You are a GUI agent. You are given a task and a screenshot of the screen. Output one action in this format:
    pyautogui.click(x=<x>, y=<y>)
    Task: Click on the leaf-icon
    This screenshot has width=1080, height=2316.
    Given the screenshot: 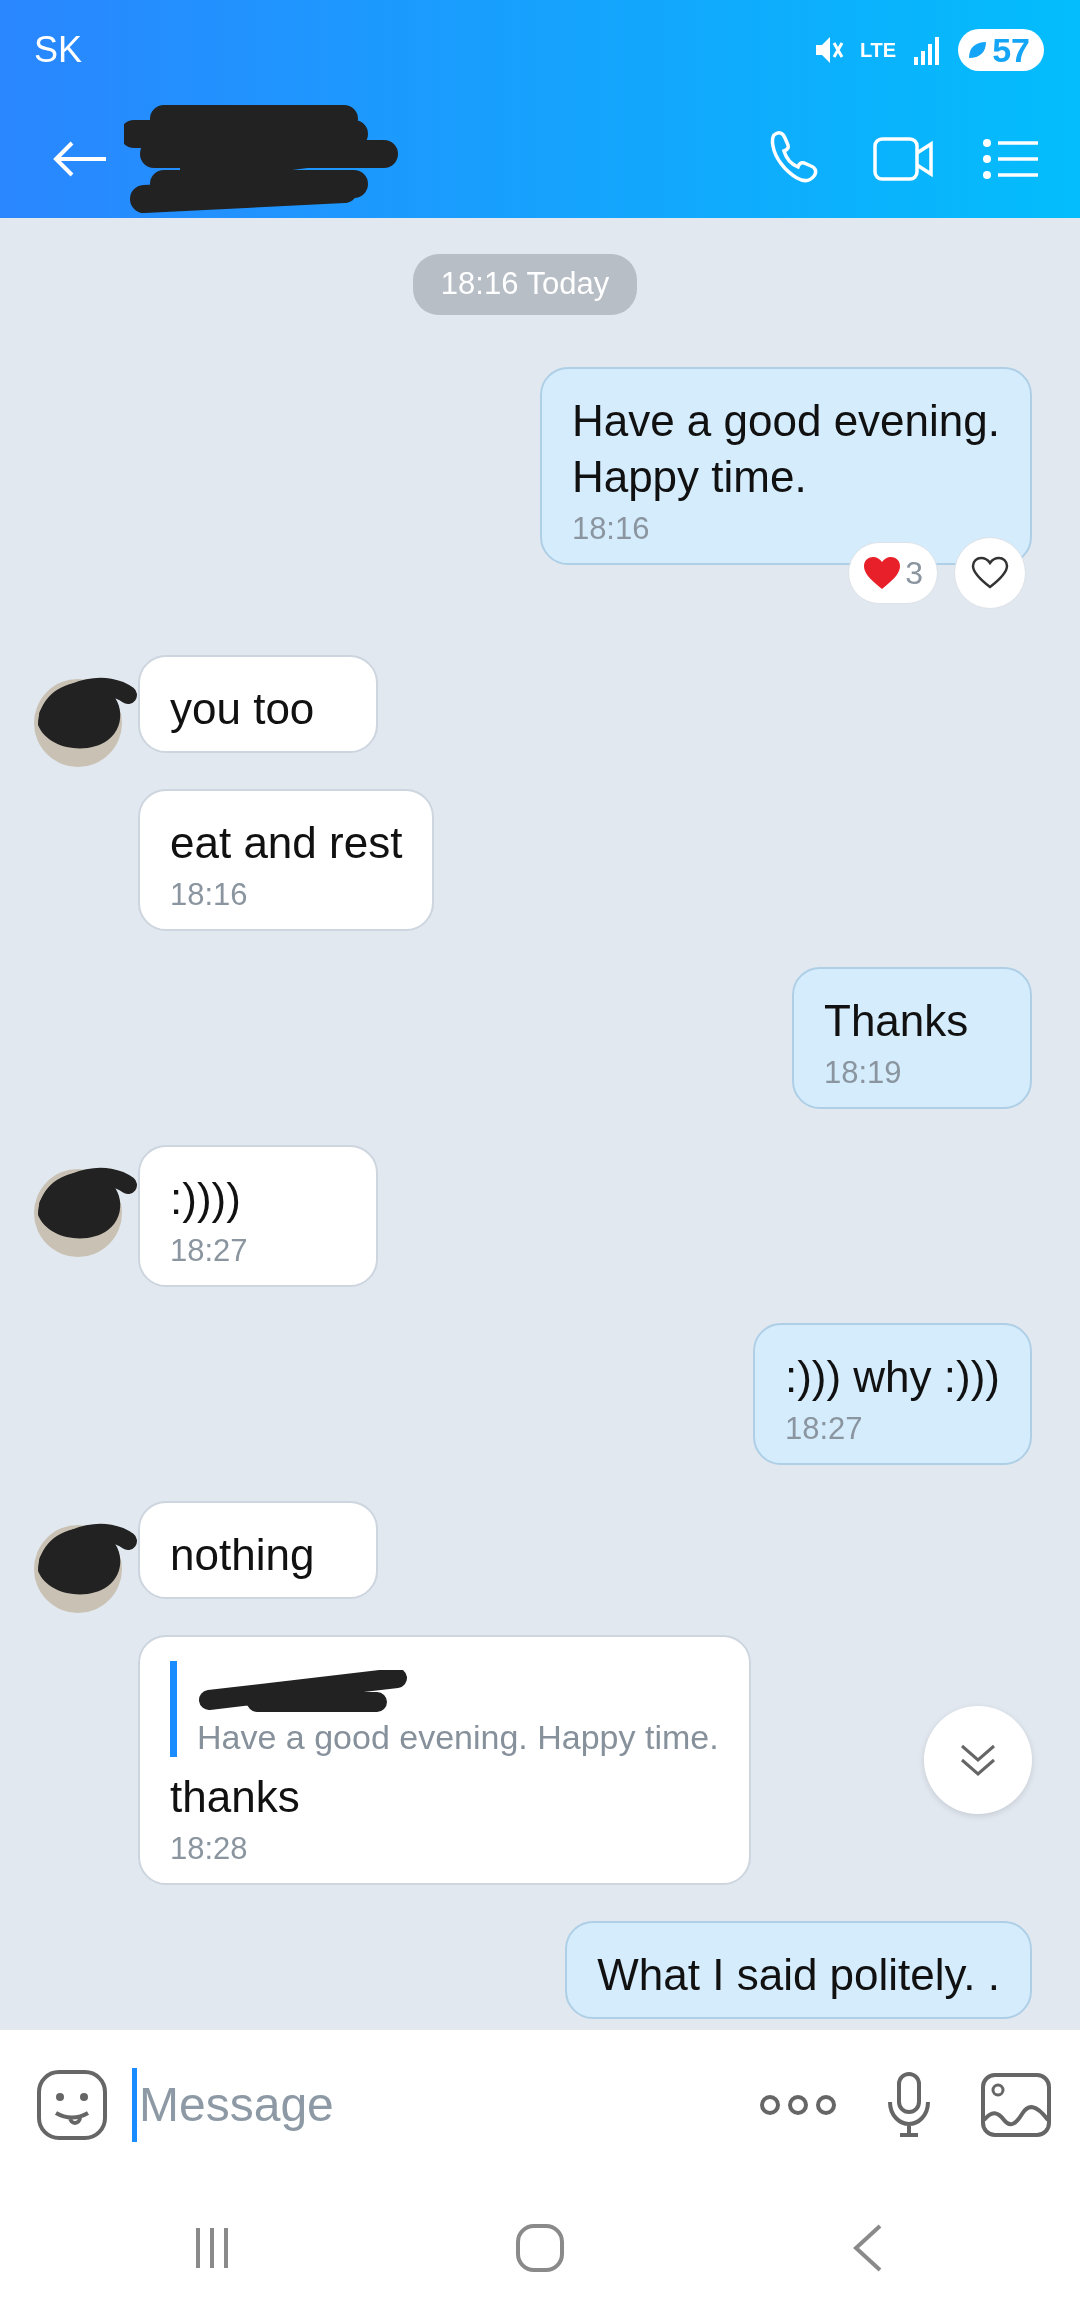 What is the action you would take?
    pyautogui.click(x=977, y=50)
    